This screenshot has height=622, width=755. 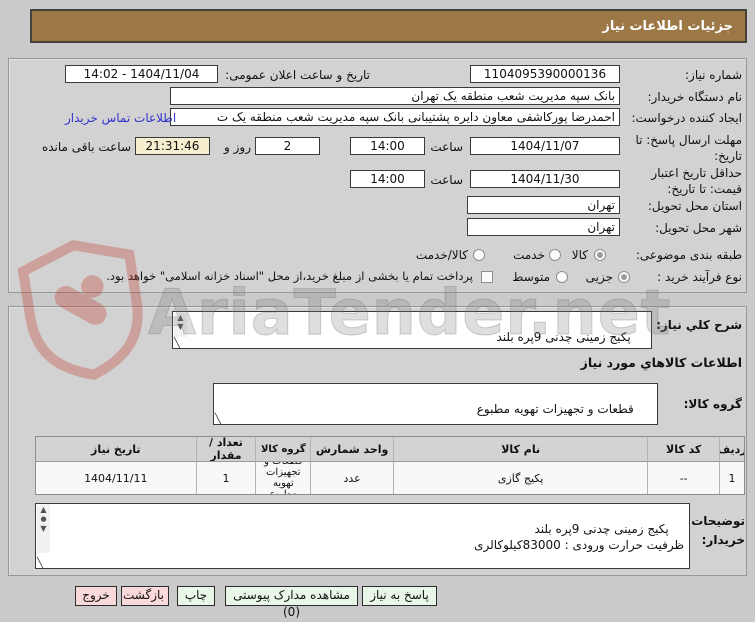 I want to click on need-no-field: 1104095390000136, so click(x=545, y=74).